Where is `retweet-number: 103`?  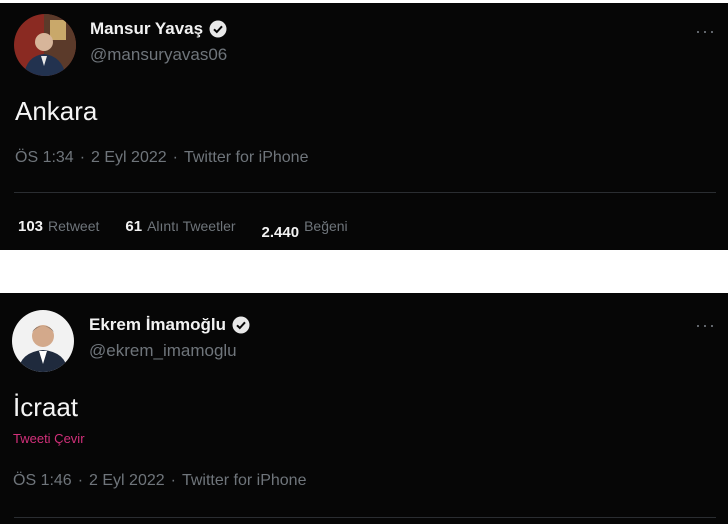 retweet-number: 103 is located at coordinates (31, 226).